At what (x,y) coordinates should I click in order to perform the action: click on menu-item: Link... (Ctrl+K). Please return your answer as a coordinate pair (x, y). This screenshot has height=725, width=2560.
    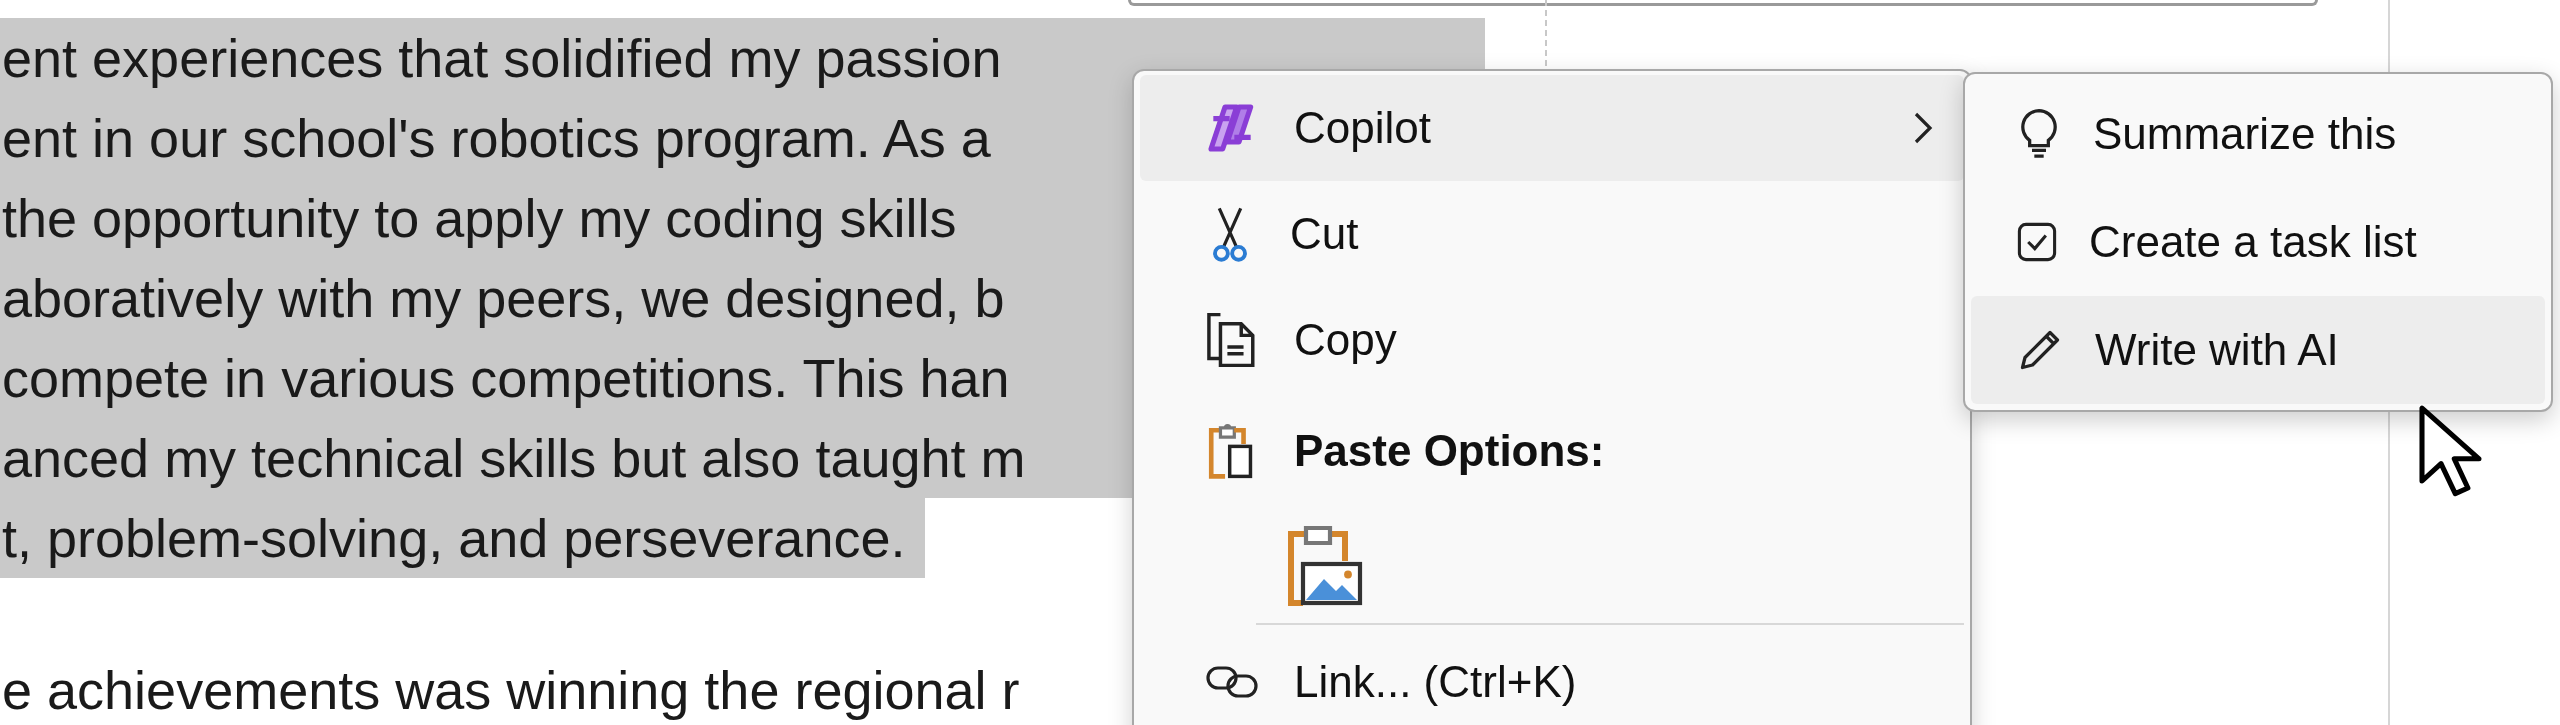
    Looking at the image, I should click on (1552, 677).